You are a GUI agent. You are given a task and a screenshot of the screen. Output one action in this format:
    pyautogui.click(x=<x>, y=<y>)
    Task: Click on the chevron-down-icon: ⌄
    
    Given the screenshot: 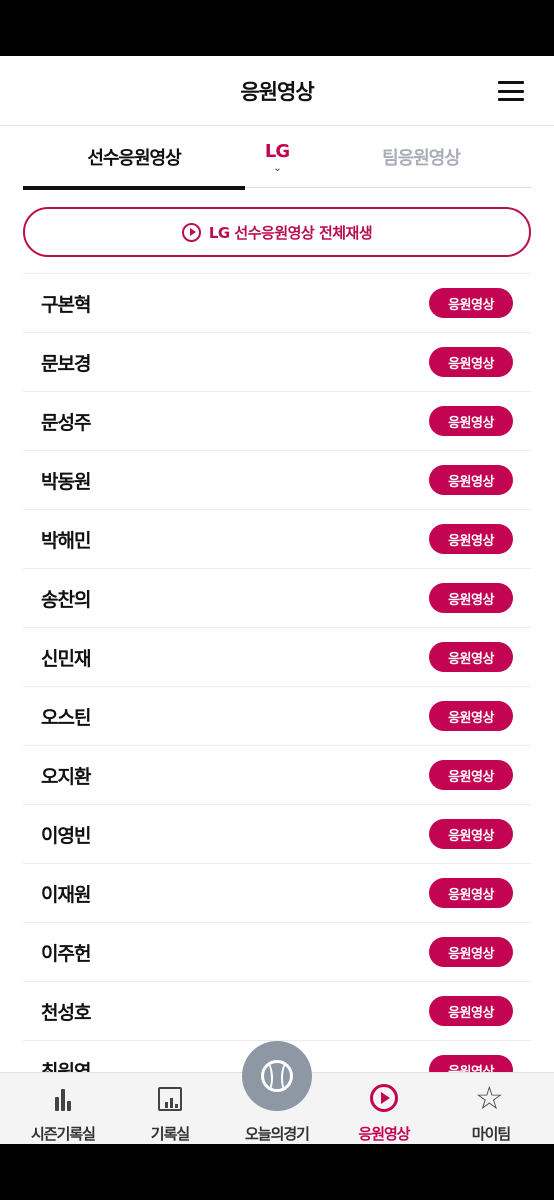 What is the action you would take?
    pyautogui.click(x=277, y=168)
    